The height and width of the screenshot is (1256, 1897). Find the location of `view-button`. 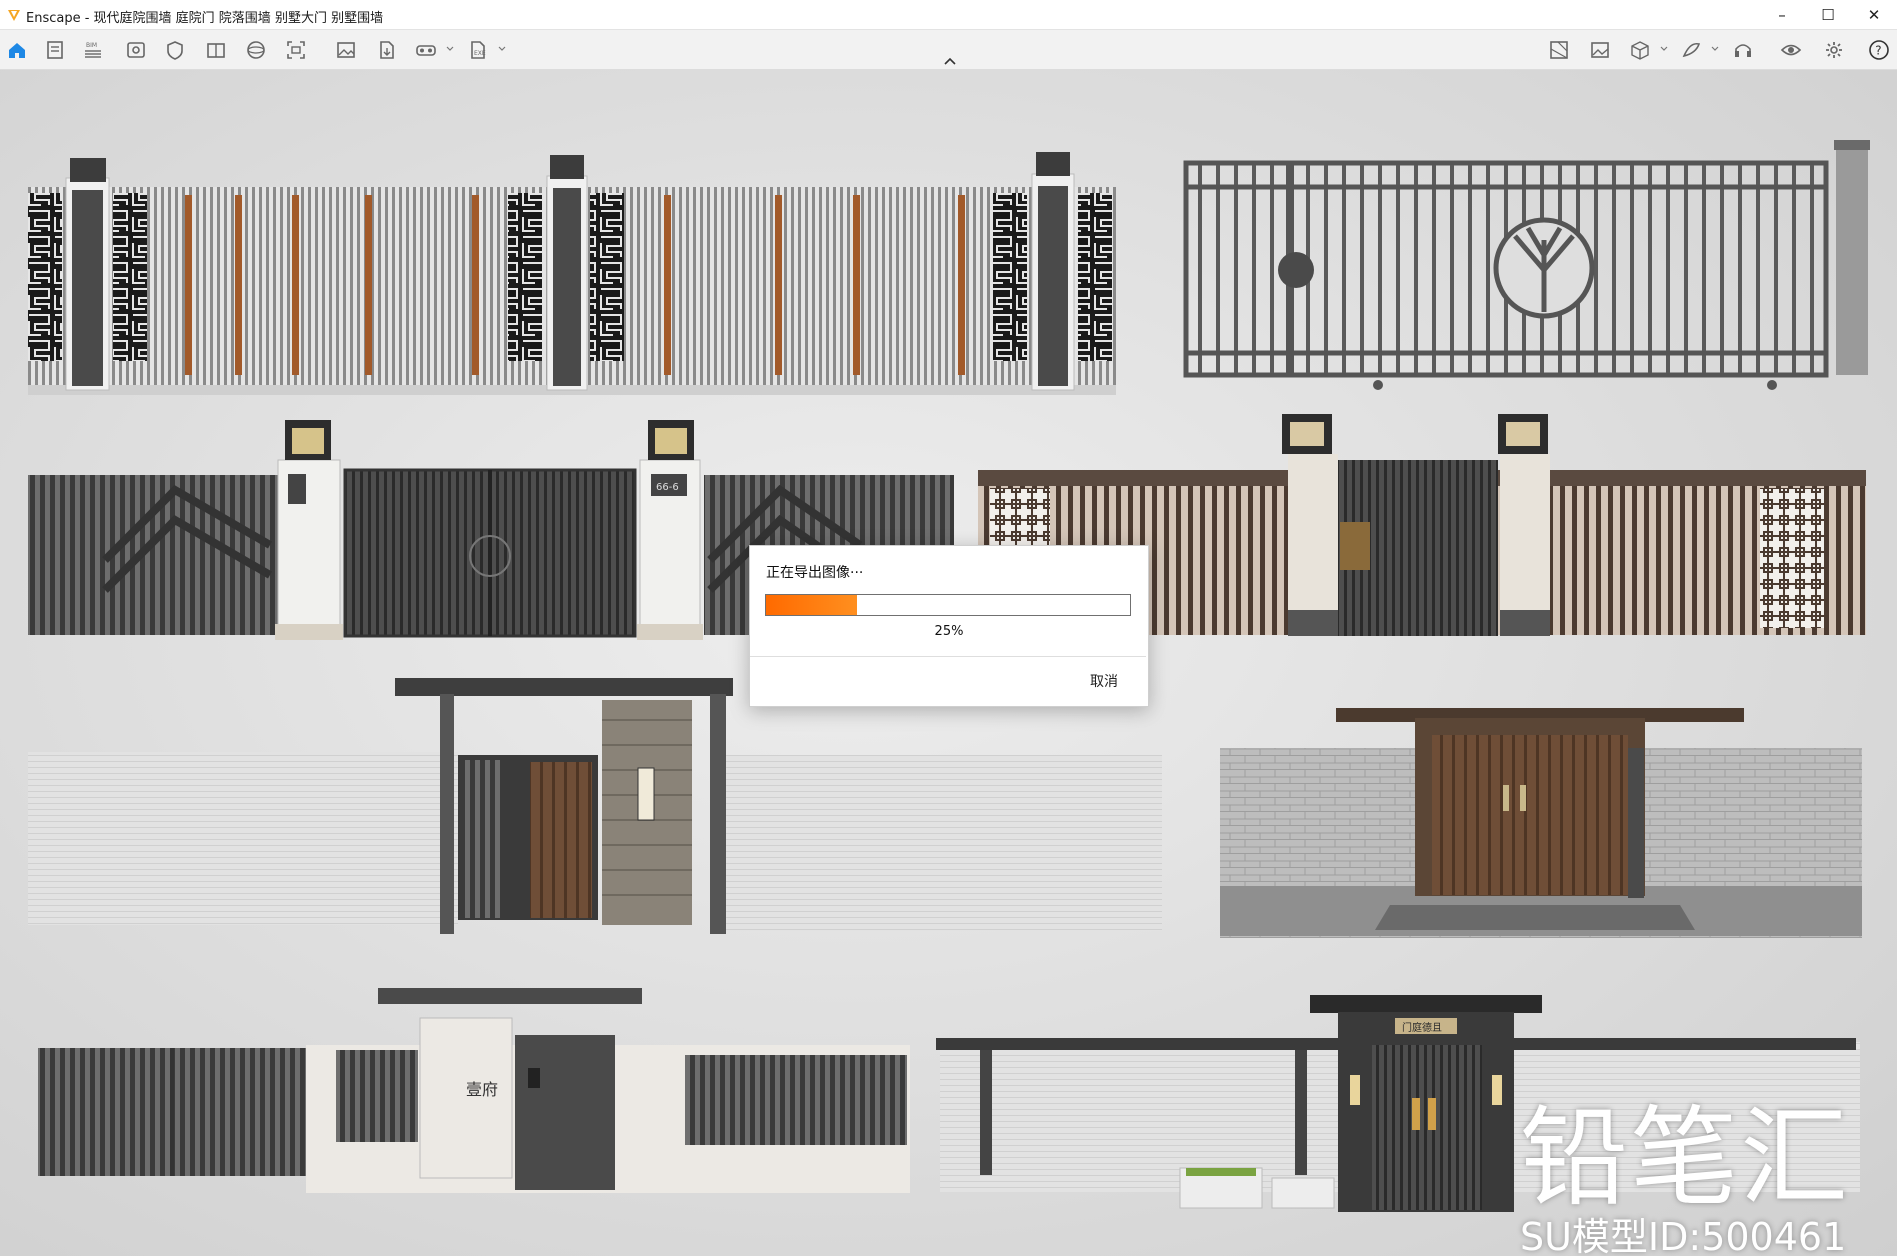

view-button is located at coordinates (136, 50).